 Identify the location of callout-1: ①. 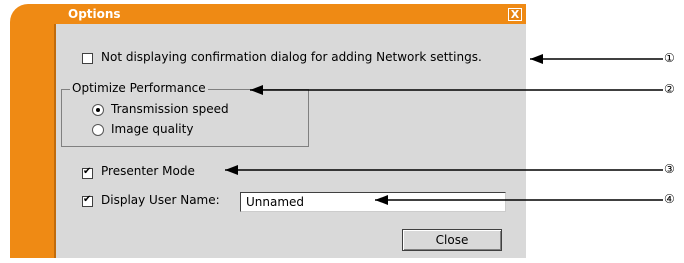
(669, 58).